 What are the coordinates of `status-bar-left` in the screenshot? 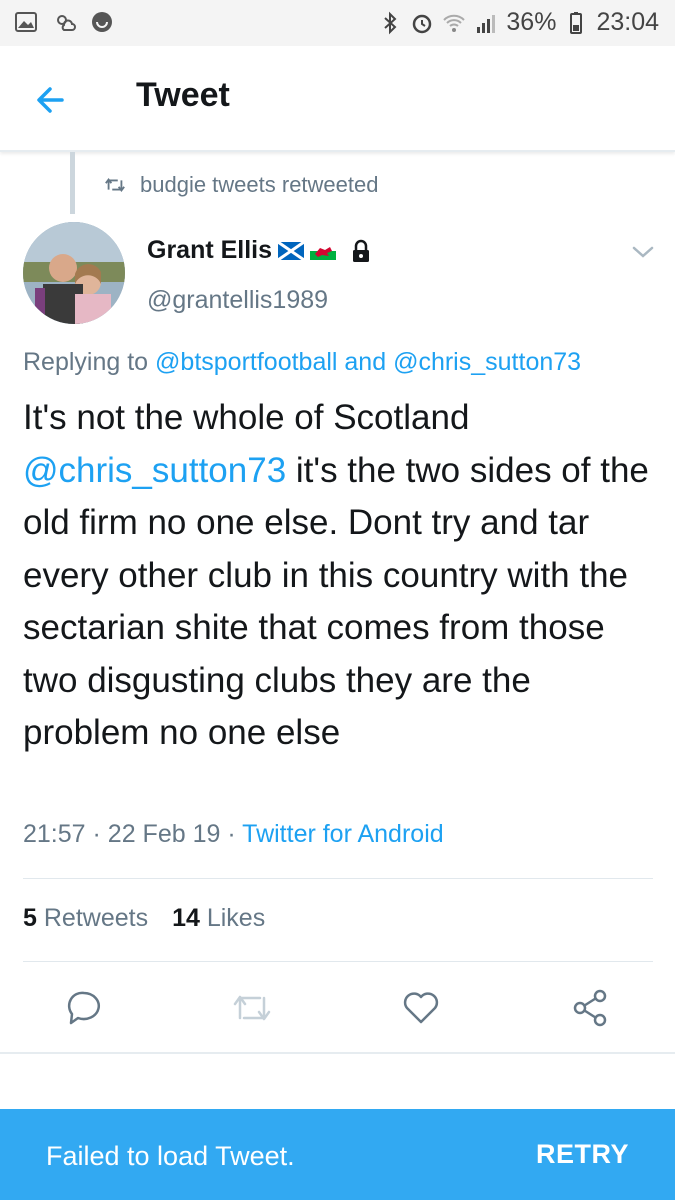 It's located at (64, 22).